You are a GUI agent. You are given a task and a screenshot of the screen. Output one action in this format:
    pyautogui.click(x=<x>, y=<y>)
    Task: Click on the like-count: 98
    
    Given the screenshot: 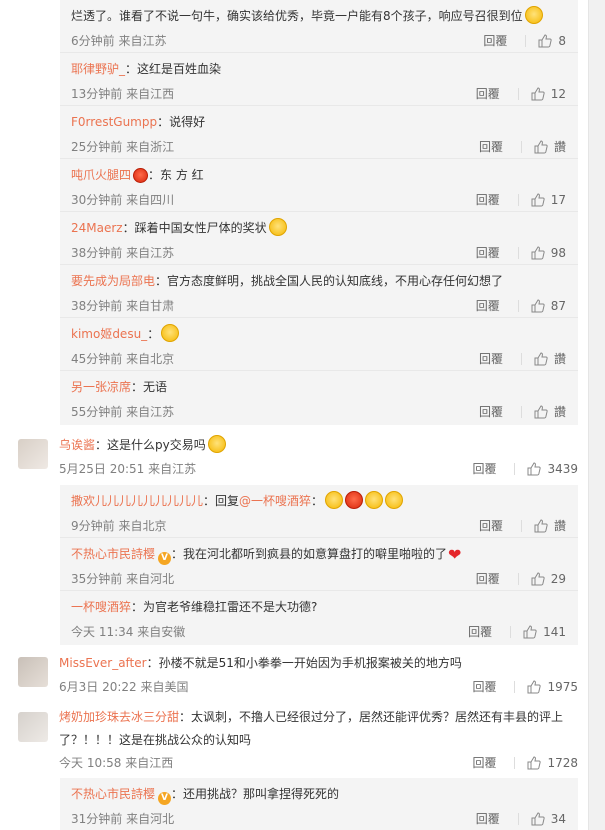 What is the action you would take?
    pyautogui.click(x=558, y=252)
    